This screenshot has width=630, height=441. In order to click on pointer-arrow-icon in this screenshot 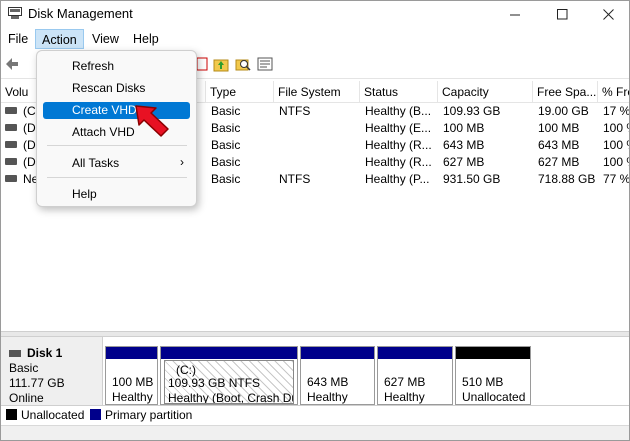, I will do `click(152, 121)`.